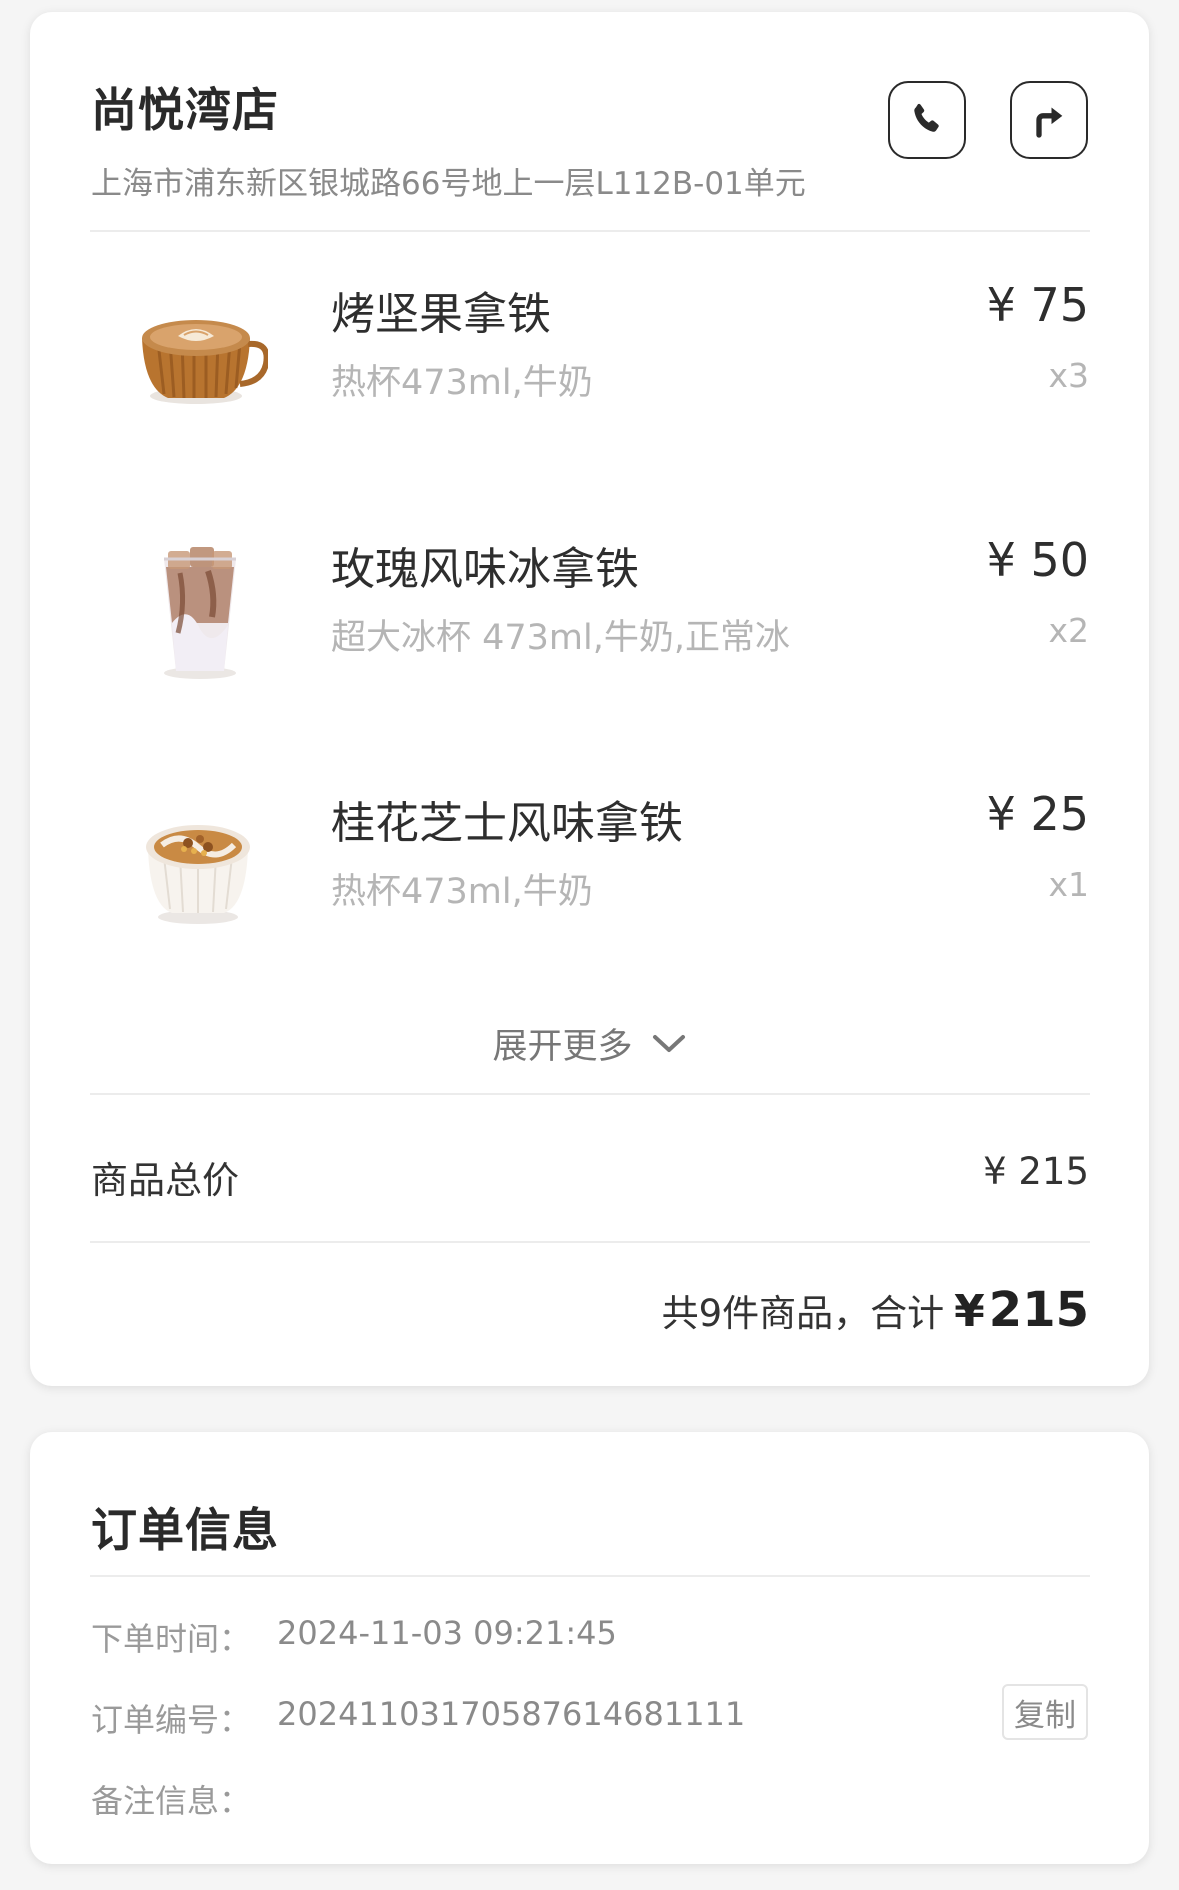 The image size is (1179, 1890). What do you see at coordinates (562, 1047) in the screenshot?
I see `expand-more-label: 展开更多` at bounding box center [562, 1047].